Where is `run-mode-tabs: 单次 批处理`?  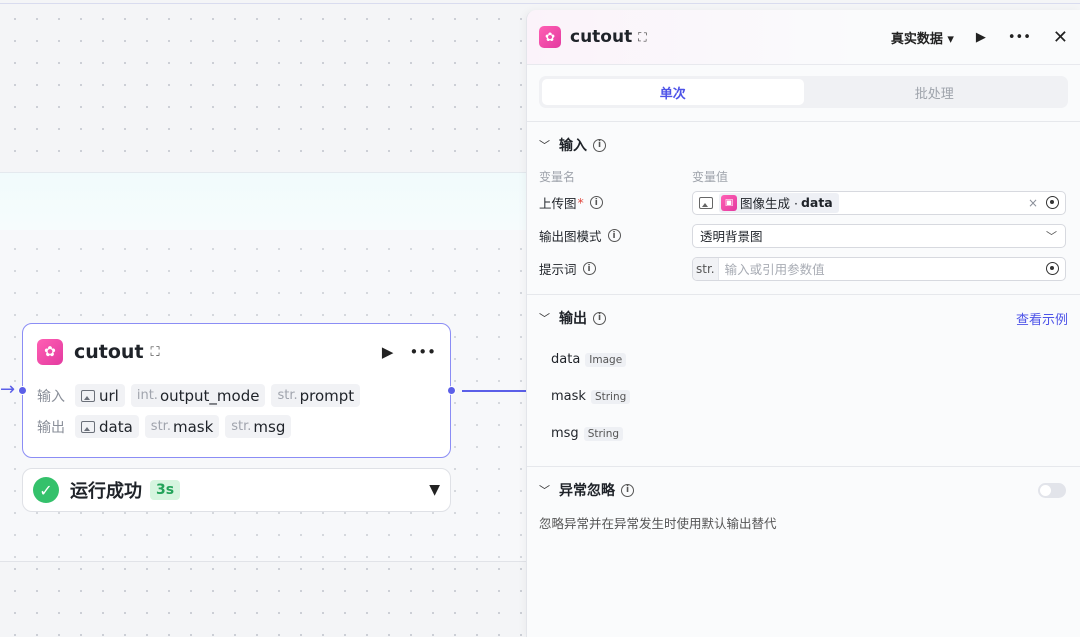
run-mode-tabs: 单次 批处理 is located at coordinates (803, 92).